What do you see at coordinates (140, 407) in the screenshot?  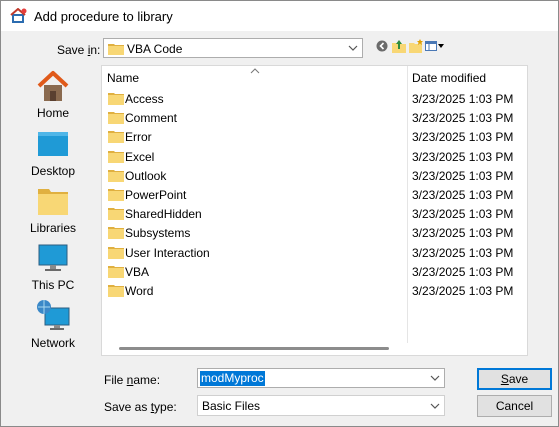 I see `save-as-type-label: Save as type:` at bounding box center [140, 407].